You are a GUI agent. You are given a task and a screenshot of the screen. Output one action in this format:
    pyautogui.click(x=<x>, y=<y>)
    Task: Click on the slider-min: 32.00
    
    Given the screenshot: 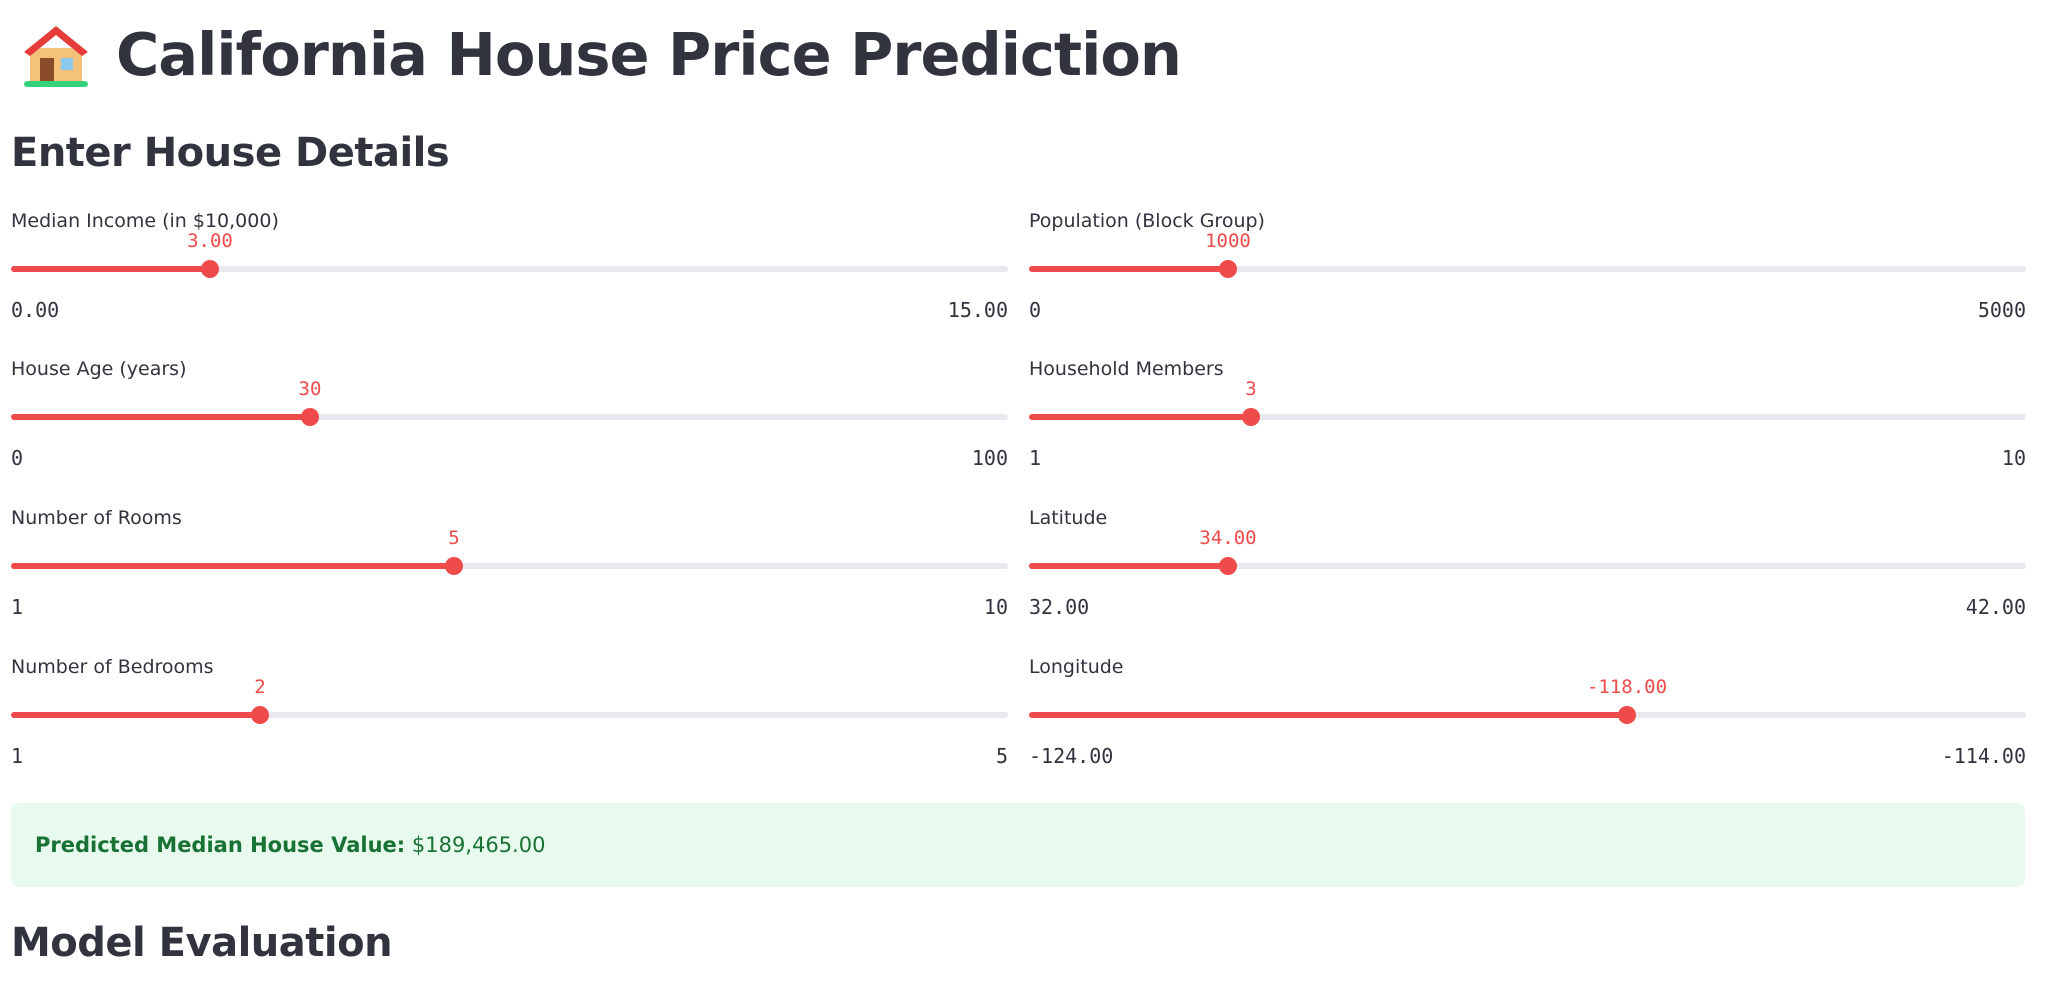 What is the action you would take?
    pyautogui.click(x=1059, y=607)
    